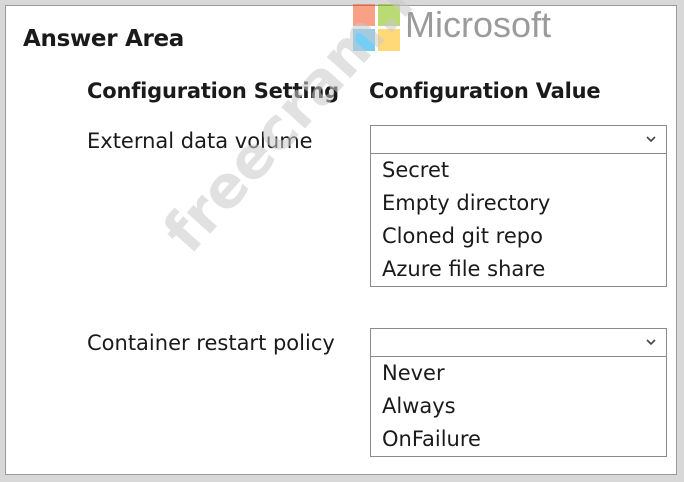 The image size is (684, 482). What do you see at coordinates (364, 15) in the screenshot?
I see `logo-square-red` at bounding box center [364, 15].